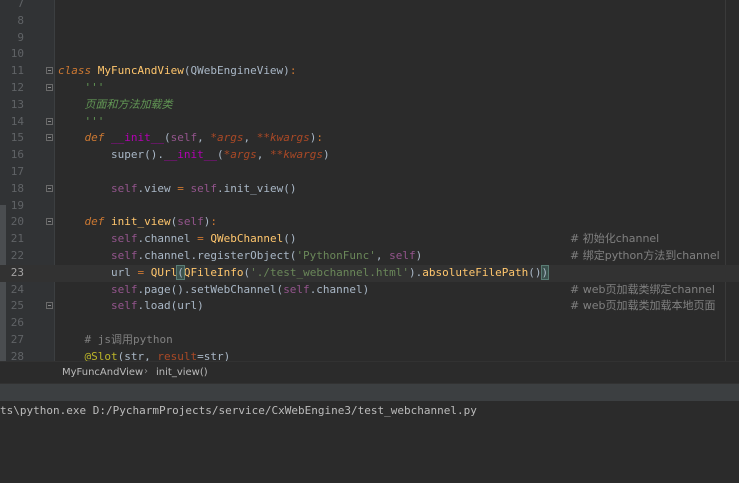 This screenshot has width=739, height=483. What do you see at coordinates (369, 340) in the screenshot?
I see `code-line: 27 # js调用python` at bounding box center [369, 340].